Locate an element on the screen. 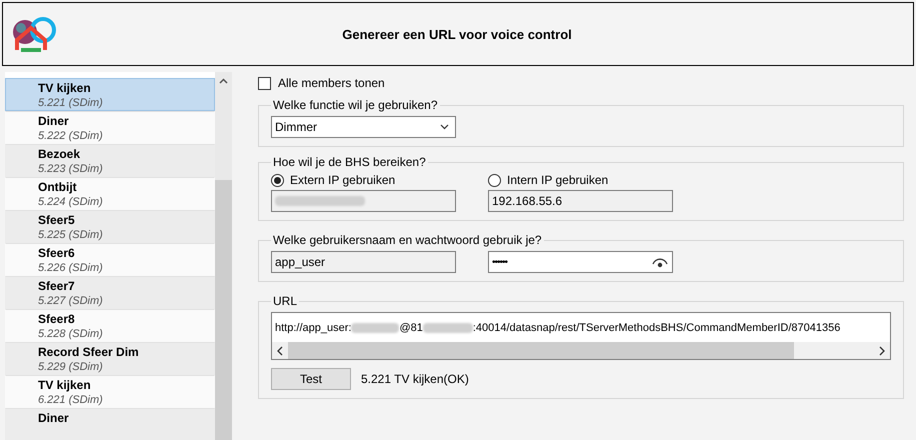  group-legend: Welke gebruikersnaam en wachtwoord gebruik je? is located at coordinates (407, 240).